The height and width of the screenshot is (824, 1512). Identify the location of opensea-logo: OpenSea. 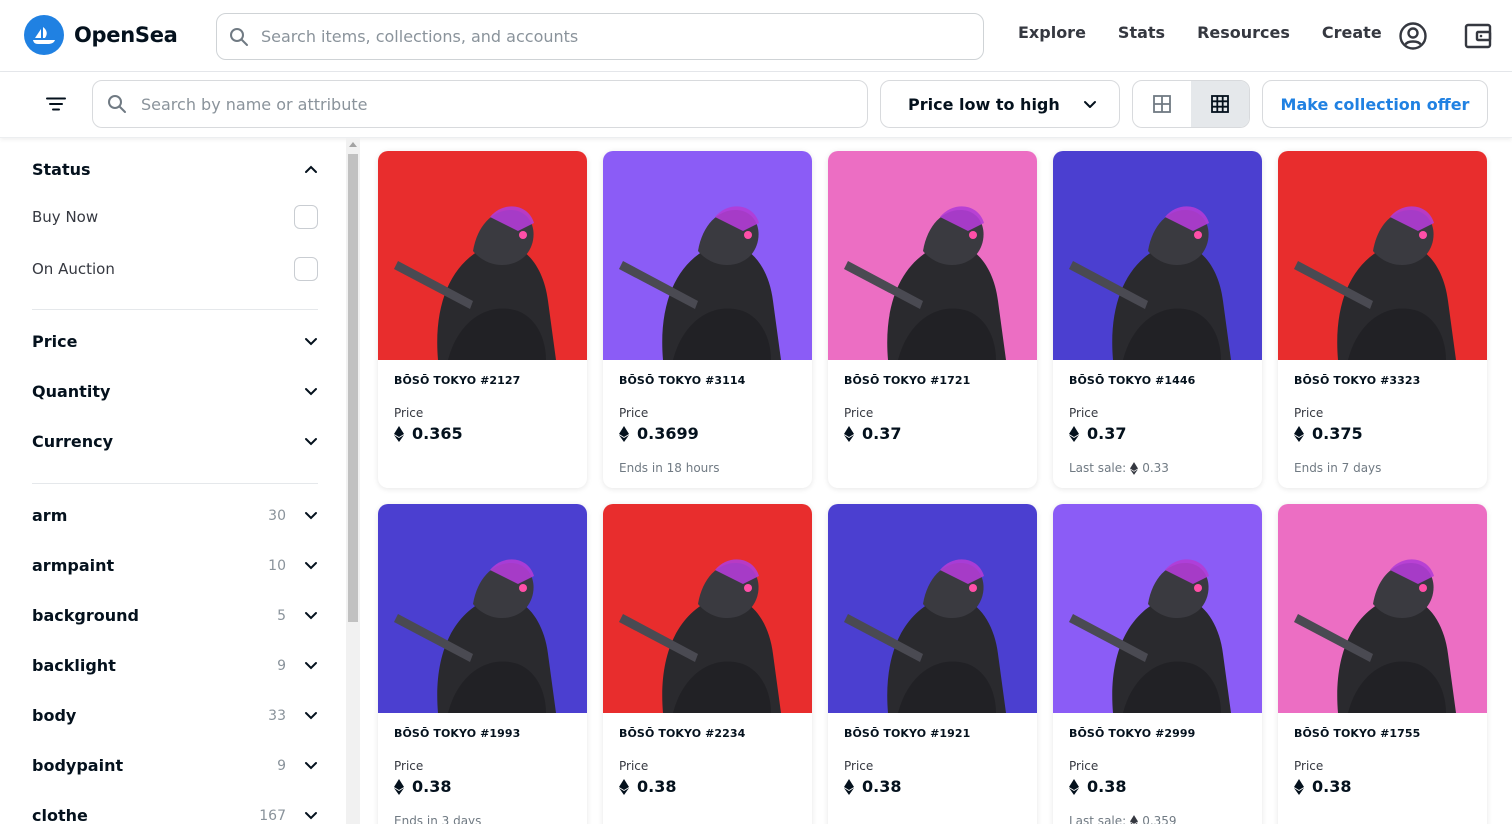
(101, 35).